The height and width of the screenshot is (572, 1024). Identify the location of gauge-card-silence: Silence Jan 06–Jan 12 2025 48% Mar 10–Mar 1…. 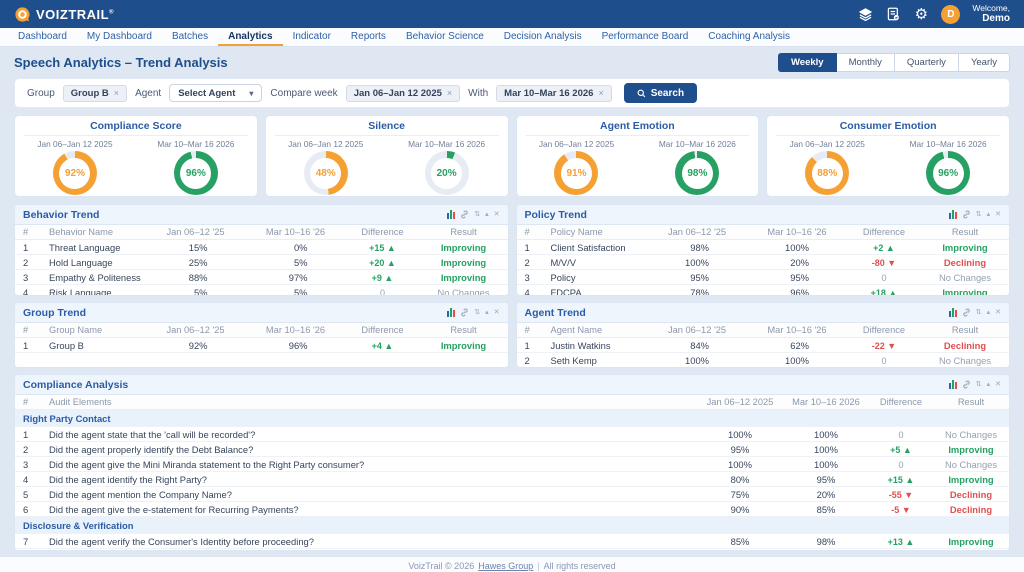
(386, 156).